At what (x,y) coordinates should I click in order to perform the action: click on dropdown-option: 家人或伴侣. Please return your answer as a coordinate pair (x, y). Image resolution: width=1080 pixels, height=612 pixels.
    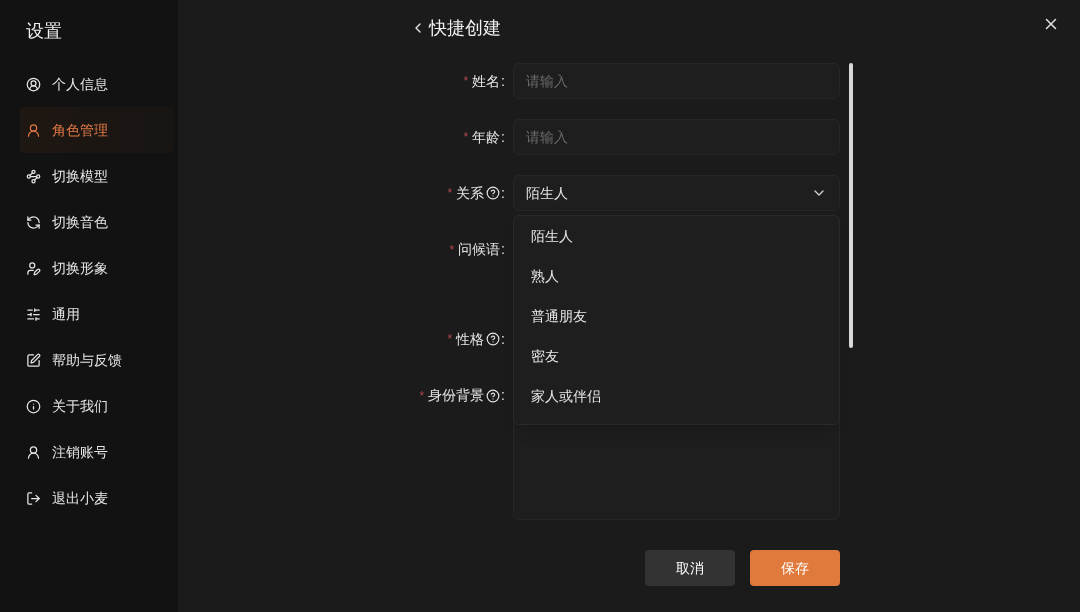
    Looking at the image, I should click on (676, 396).